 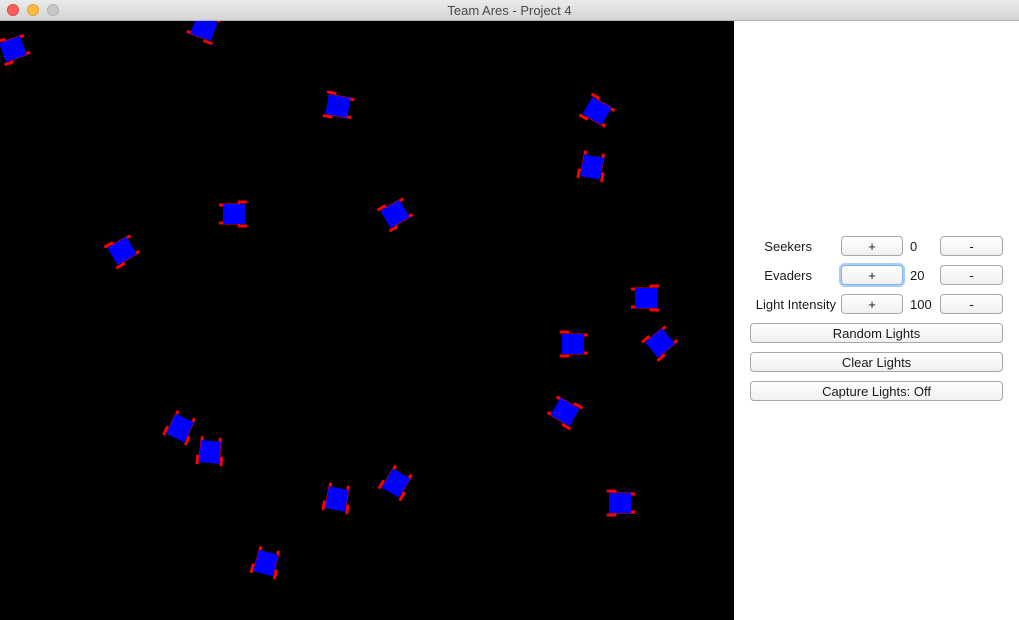 What do you see at coordinates (876, 391) in the screenshot?
I see `capture-lights-toggle-button: Capture Lights: Off` at bounding box center [876, 391].